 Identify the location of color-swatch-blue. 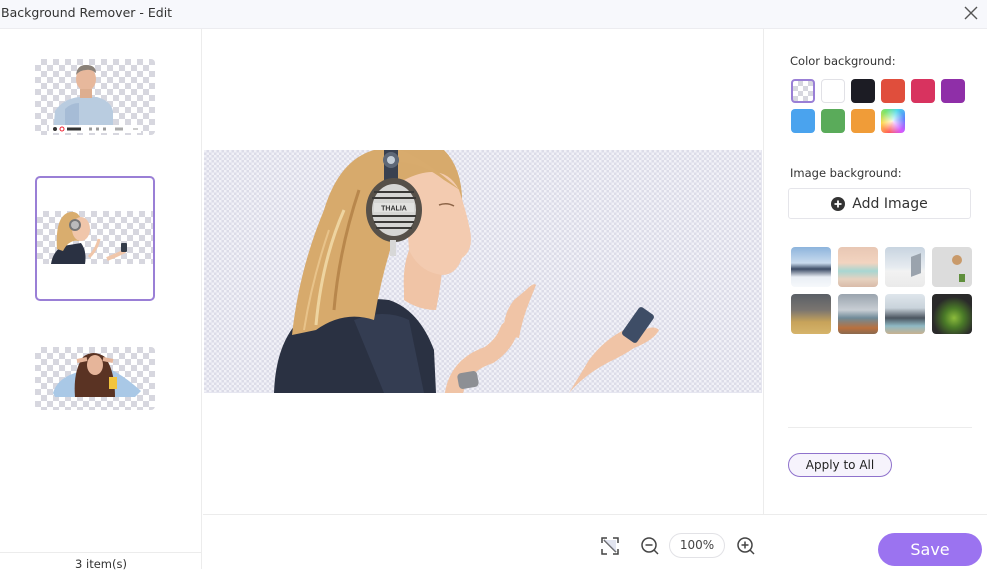
(803, 121).